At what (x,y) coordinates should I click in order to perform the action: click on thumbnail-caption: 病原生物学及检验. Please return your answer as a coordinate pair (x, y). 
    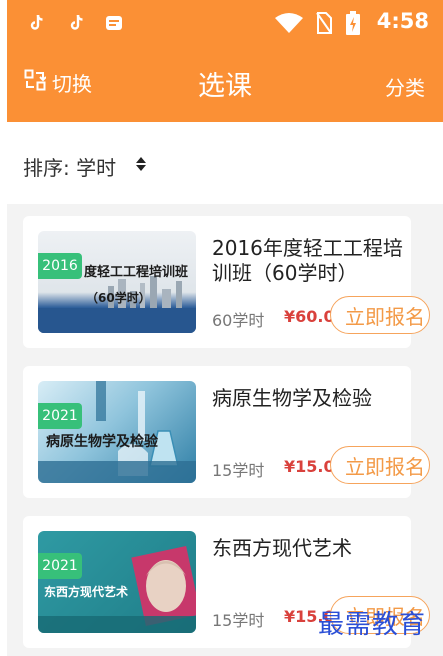
    Looking at the image, I should click on (102, 442).